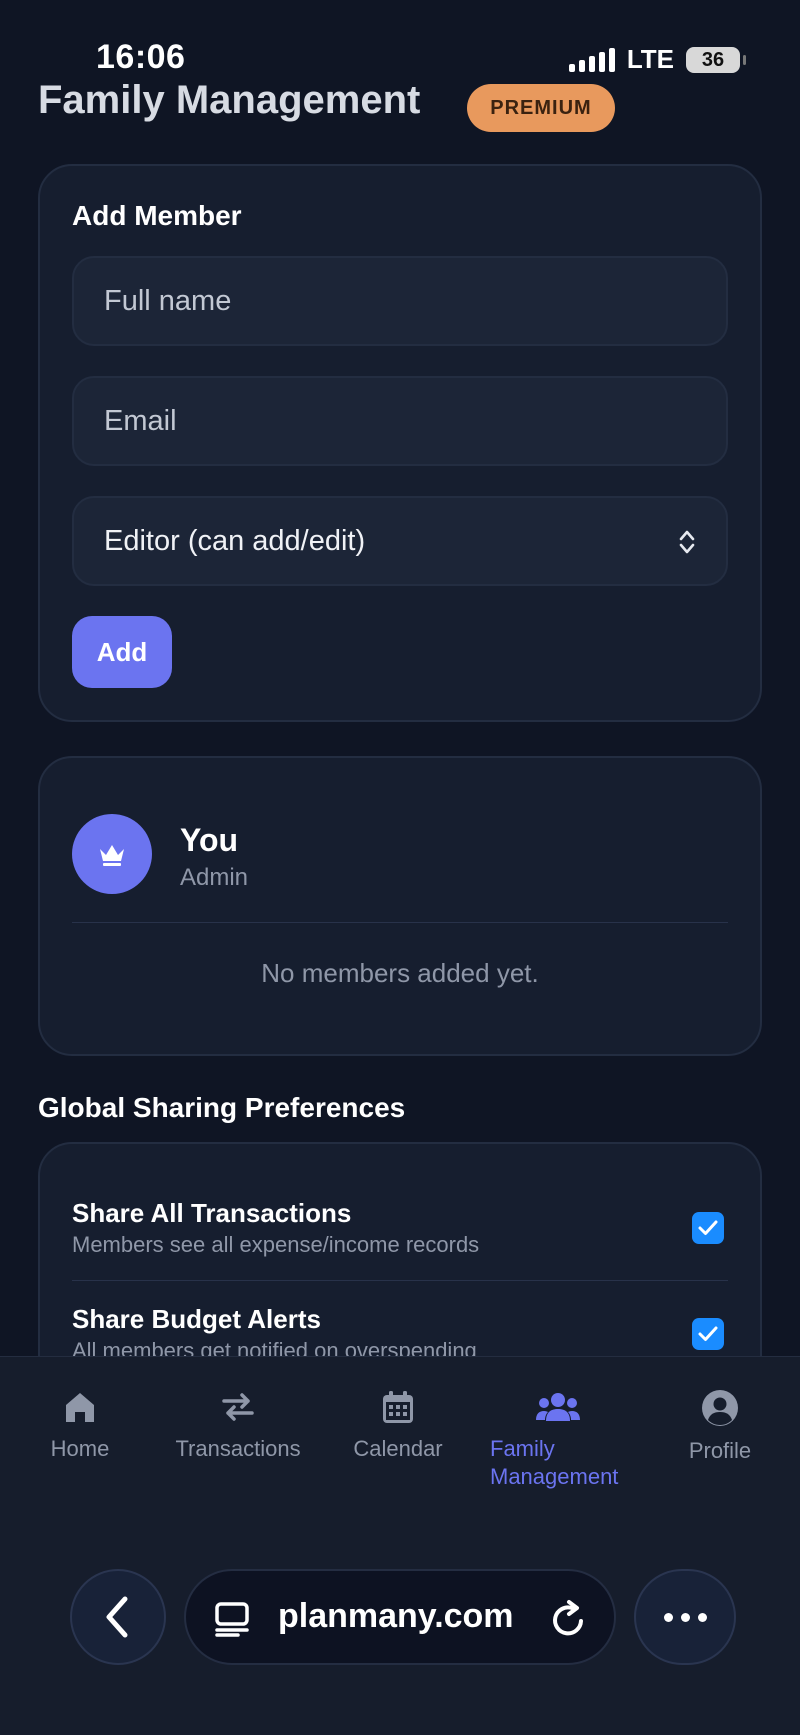 This screenshot has width=800, height=1735. What do you see at coordinates (541, 108) in the screenshot?
I see `premium-badge: PREMIUM` at bounding box center [541, 108].